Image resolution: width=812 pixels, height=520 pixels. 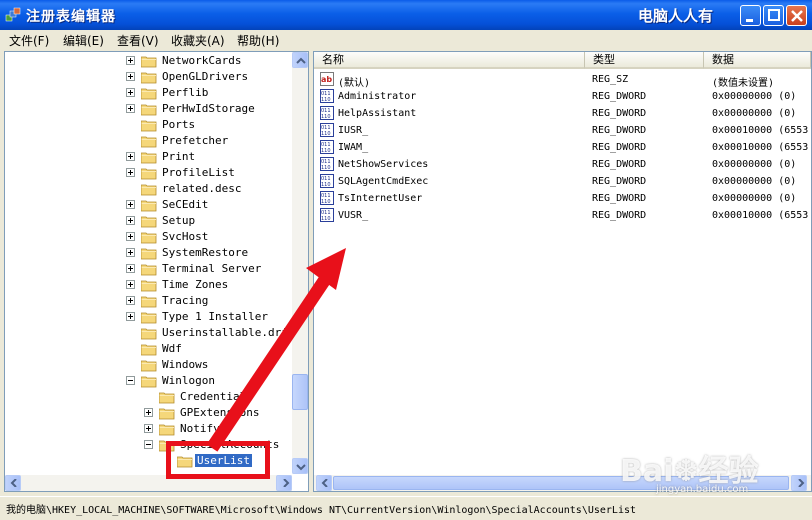 What do you see at coordinates (138, 40) in the screenshot?
I see `menu-view: 查看(V)` at bounding box center [138, 40].